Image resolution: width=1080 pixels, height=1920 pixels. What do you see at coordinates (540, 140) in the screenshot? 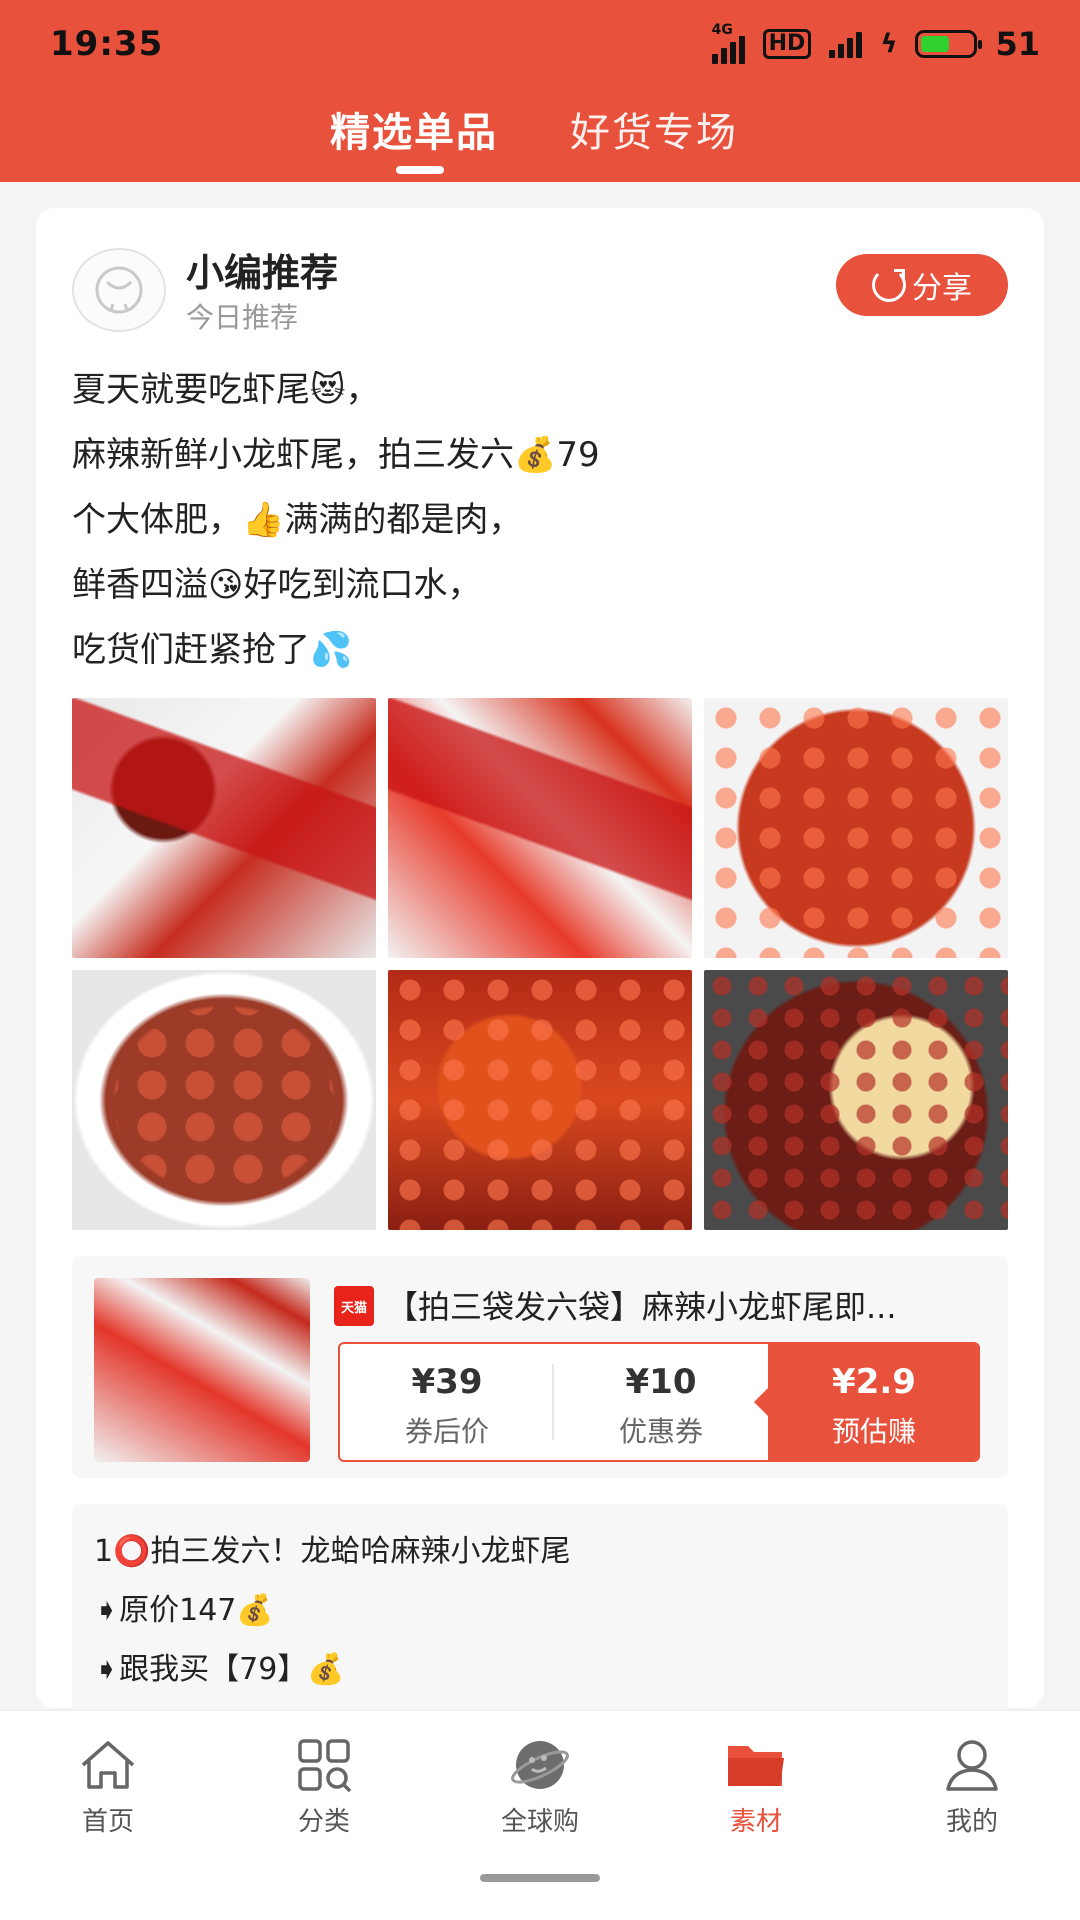
I see `top-tabs: 精选单品 好货专场` at bounding box center [540, 140].